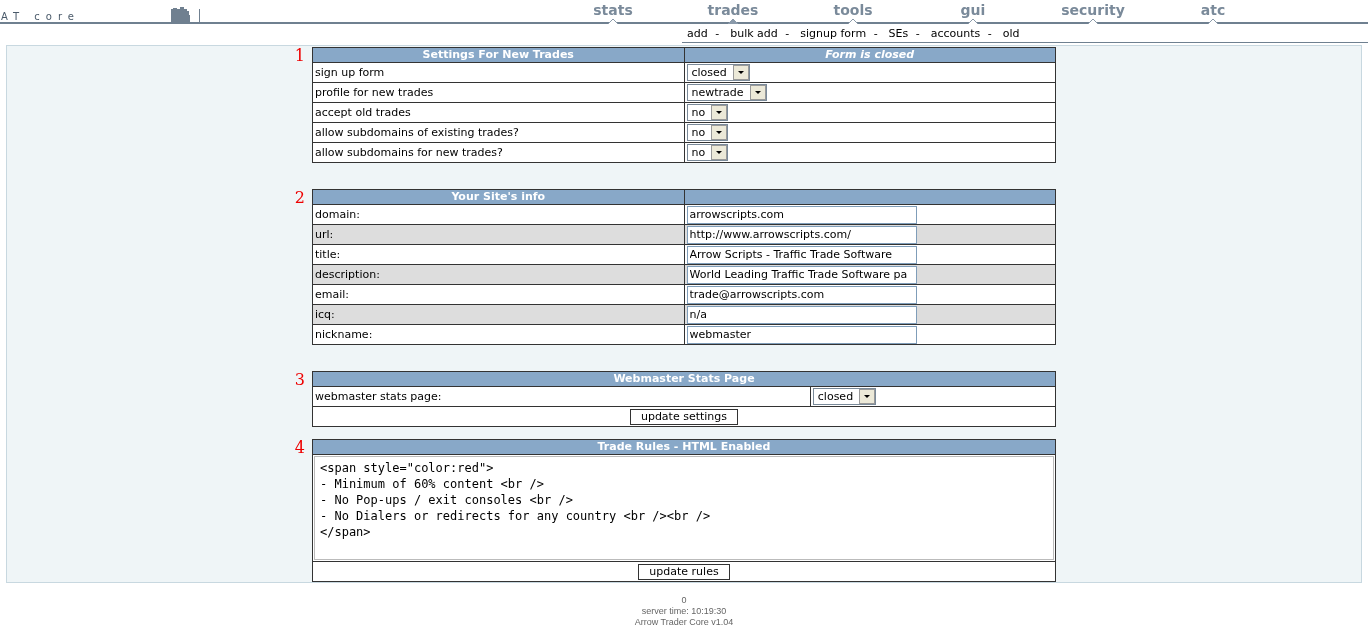 This screenshot has height=631, width=1368. I want to click on nav-tab: trades, so click(733, 12).